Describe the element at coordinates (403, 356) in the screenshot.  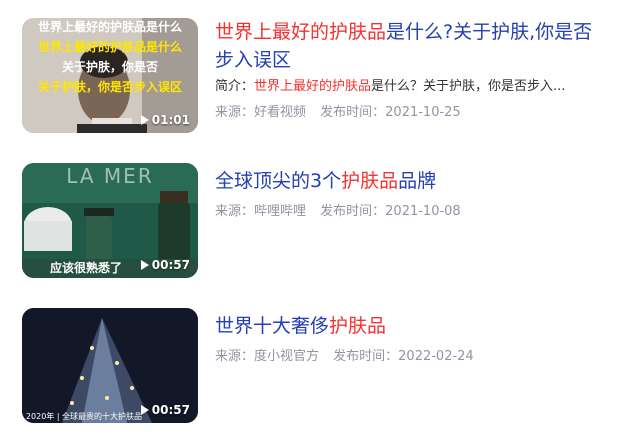
I see `publish-date: 发布时间：2022-02-24` at that location.